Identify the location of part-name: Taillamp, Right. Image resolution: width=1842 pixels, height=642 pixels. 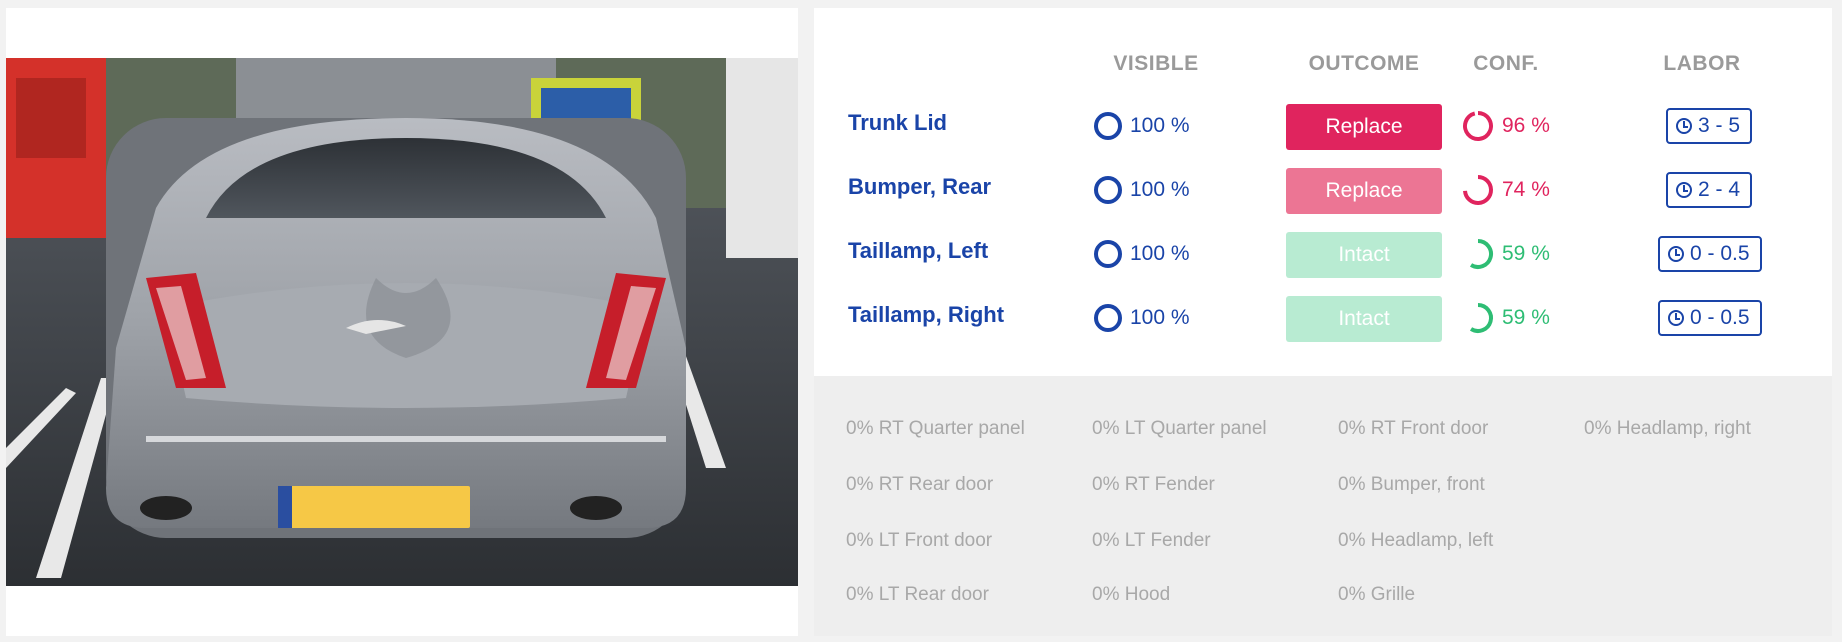
(926, 315).